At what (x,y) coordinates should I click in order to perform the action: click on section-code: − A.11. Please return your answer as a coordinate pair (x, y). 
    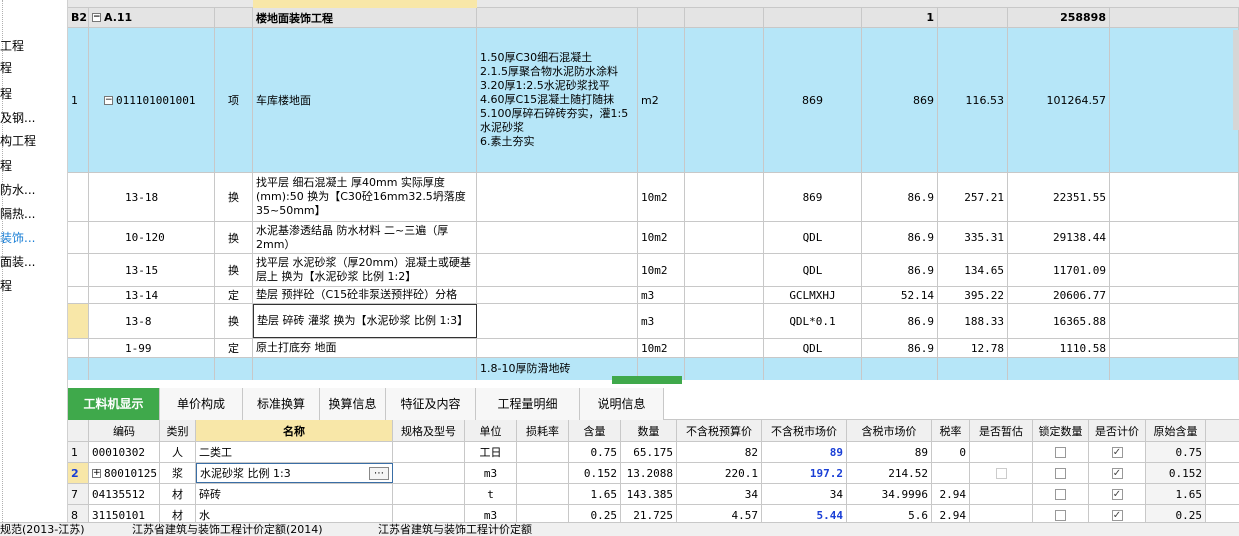
    Looking at the image, I should click on (152, 17).